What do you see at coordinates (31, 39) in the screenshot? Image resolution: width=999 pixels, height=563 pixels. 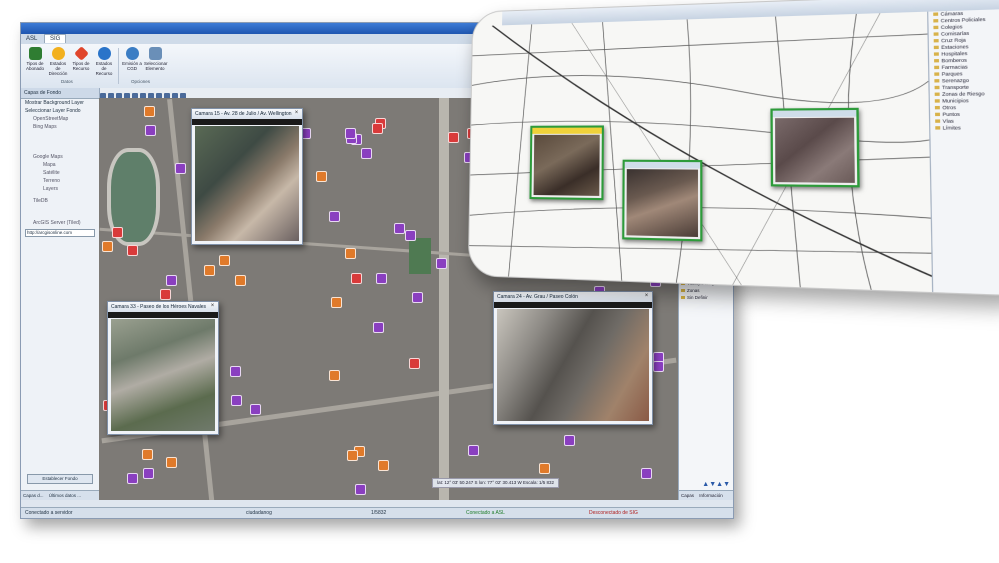 I see `tab-asl: ASL` at bounding box center [31, 39].